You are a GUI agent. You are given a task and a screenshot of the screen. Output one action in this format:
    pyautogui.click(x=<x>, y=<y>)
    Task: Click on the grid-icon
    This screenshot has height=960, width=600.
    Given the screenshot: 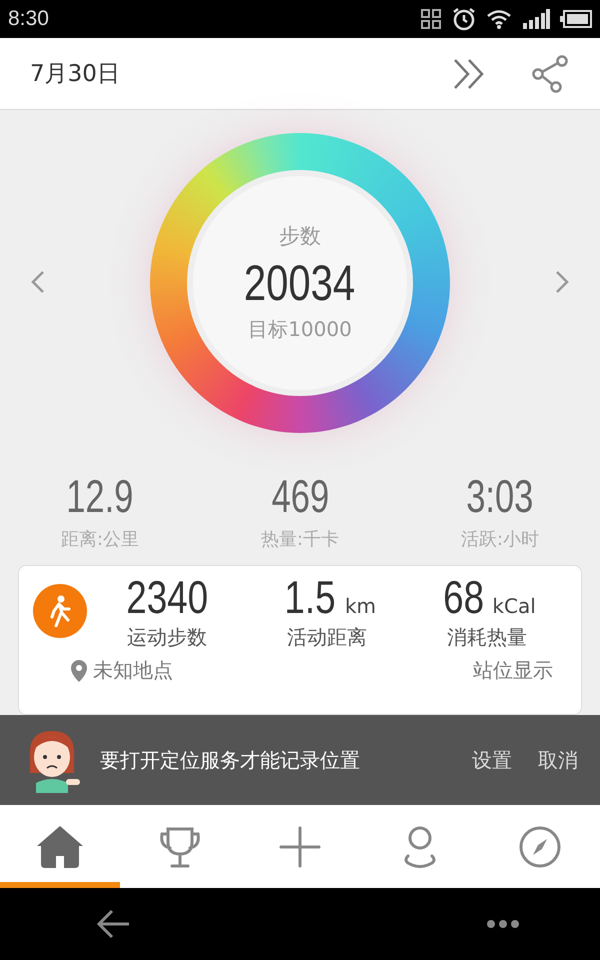 What is the action you would take?
    pyautogui.click(x=431, y=19)
    